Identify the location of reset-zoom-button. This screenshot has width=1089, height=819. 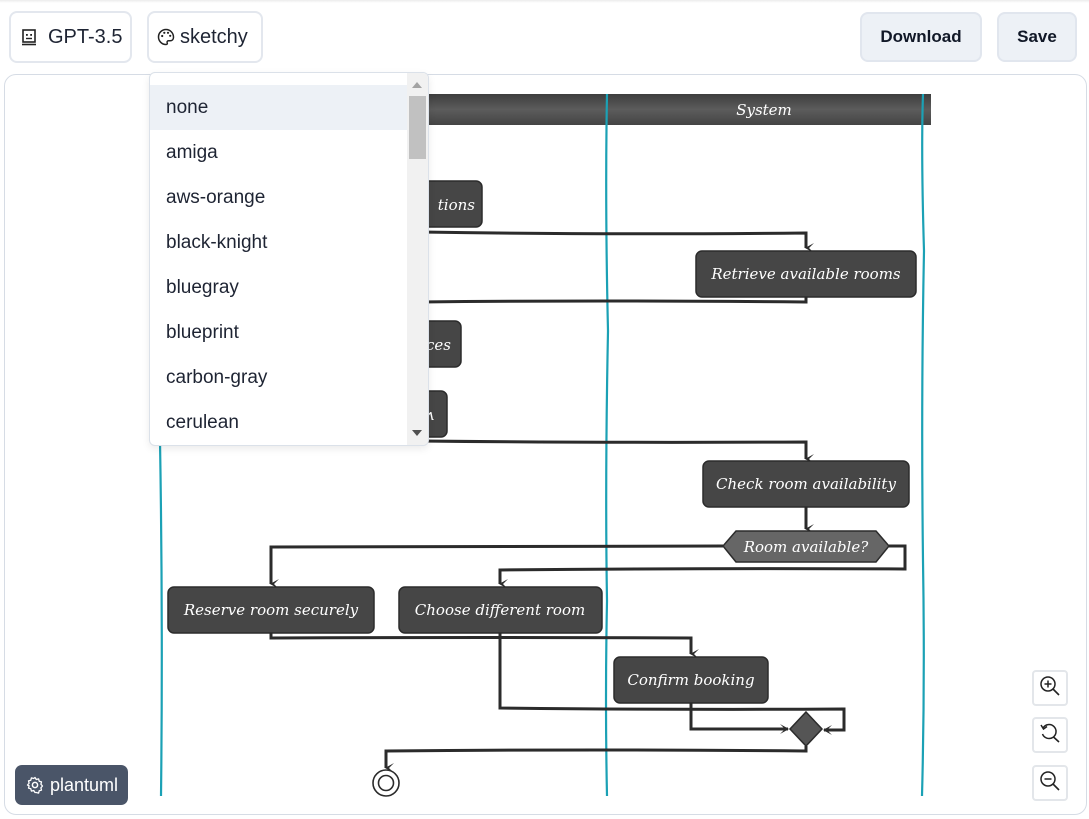
(1050, 735).